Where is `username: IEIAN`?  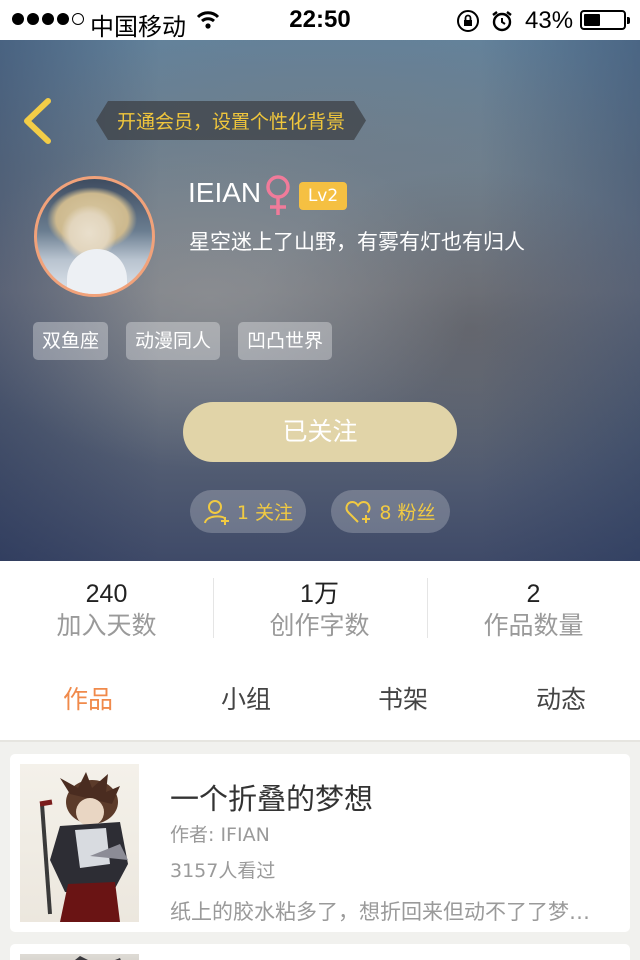
username: IEIAN is located at coordinates (225, 192).